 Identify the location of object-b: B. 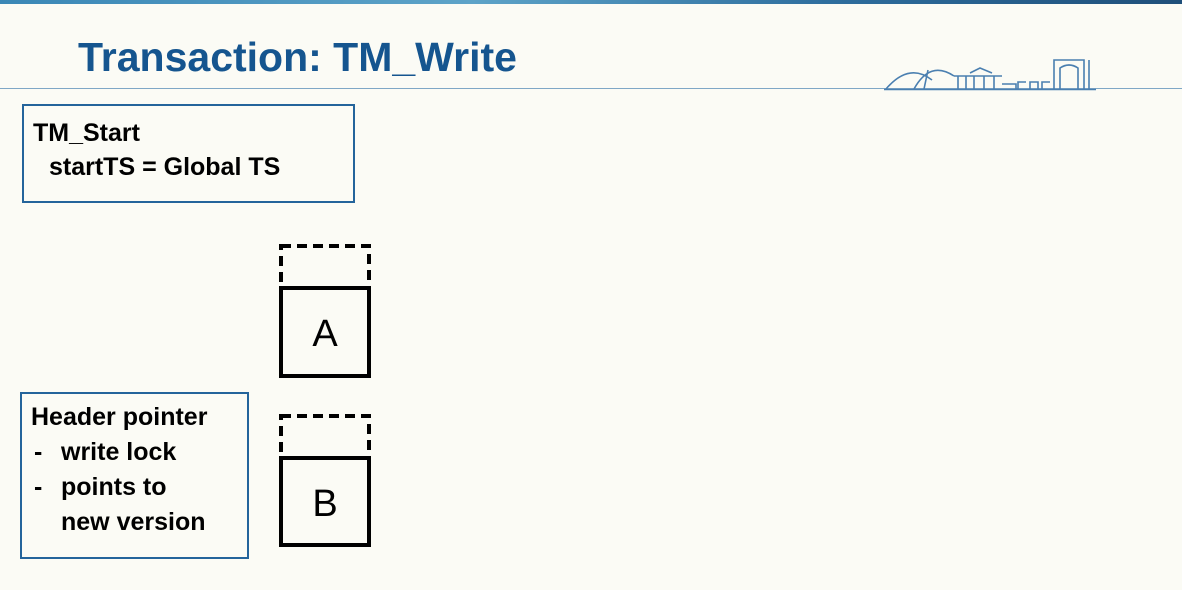
(325, 480).